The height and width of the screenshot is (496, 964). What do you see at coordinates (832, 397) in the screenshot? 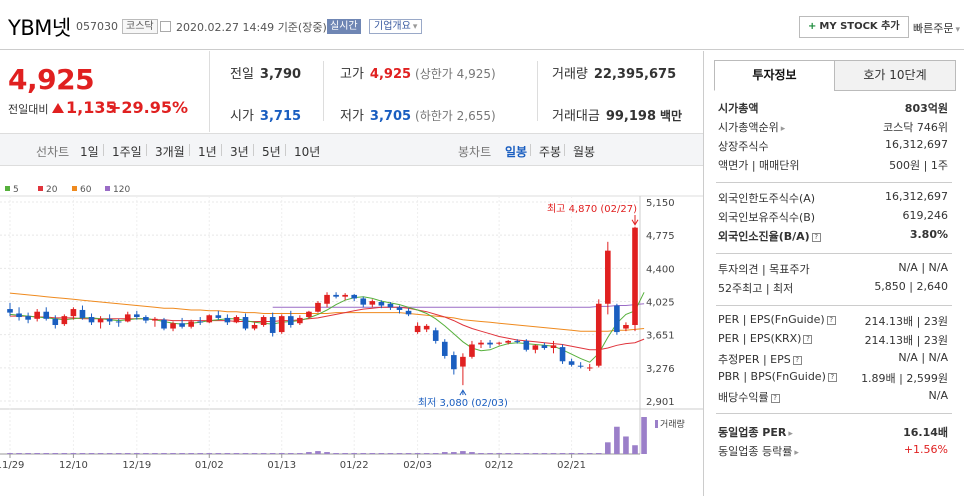
I see `dividend-row: 배당수익률? N/A` at bounding box center [832, 397].